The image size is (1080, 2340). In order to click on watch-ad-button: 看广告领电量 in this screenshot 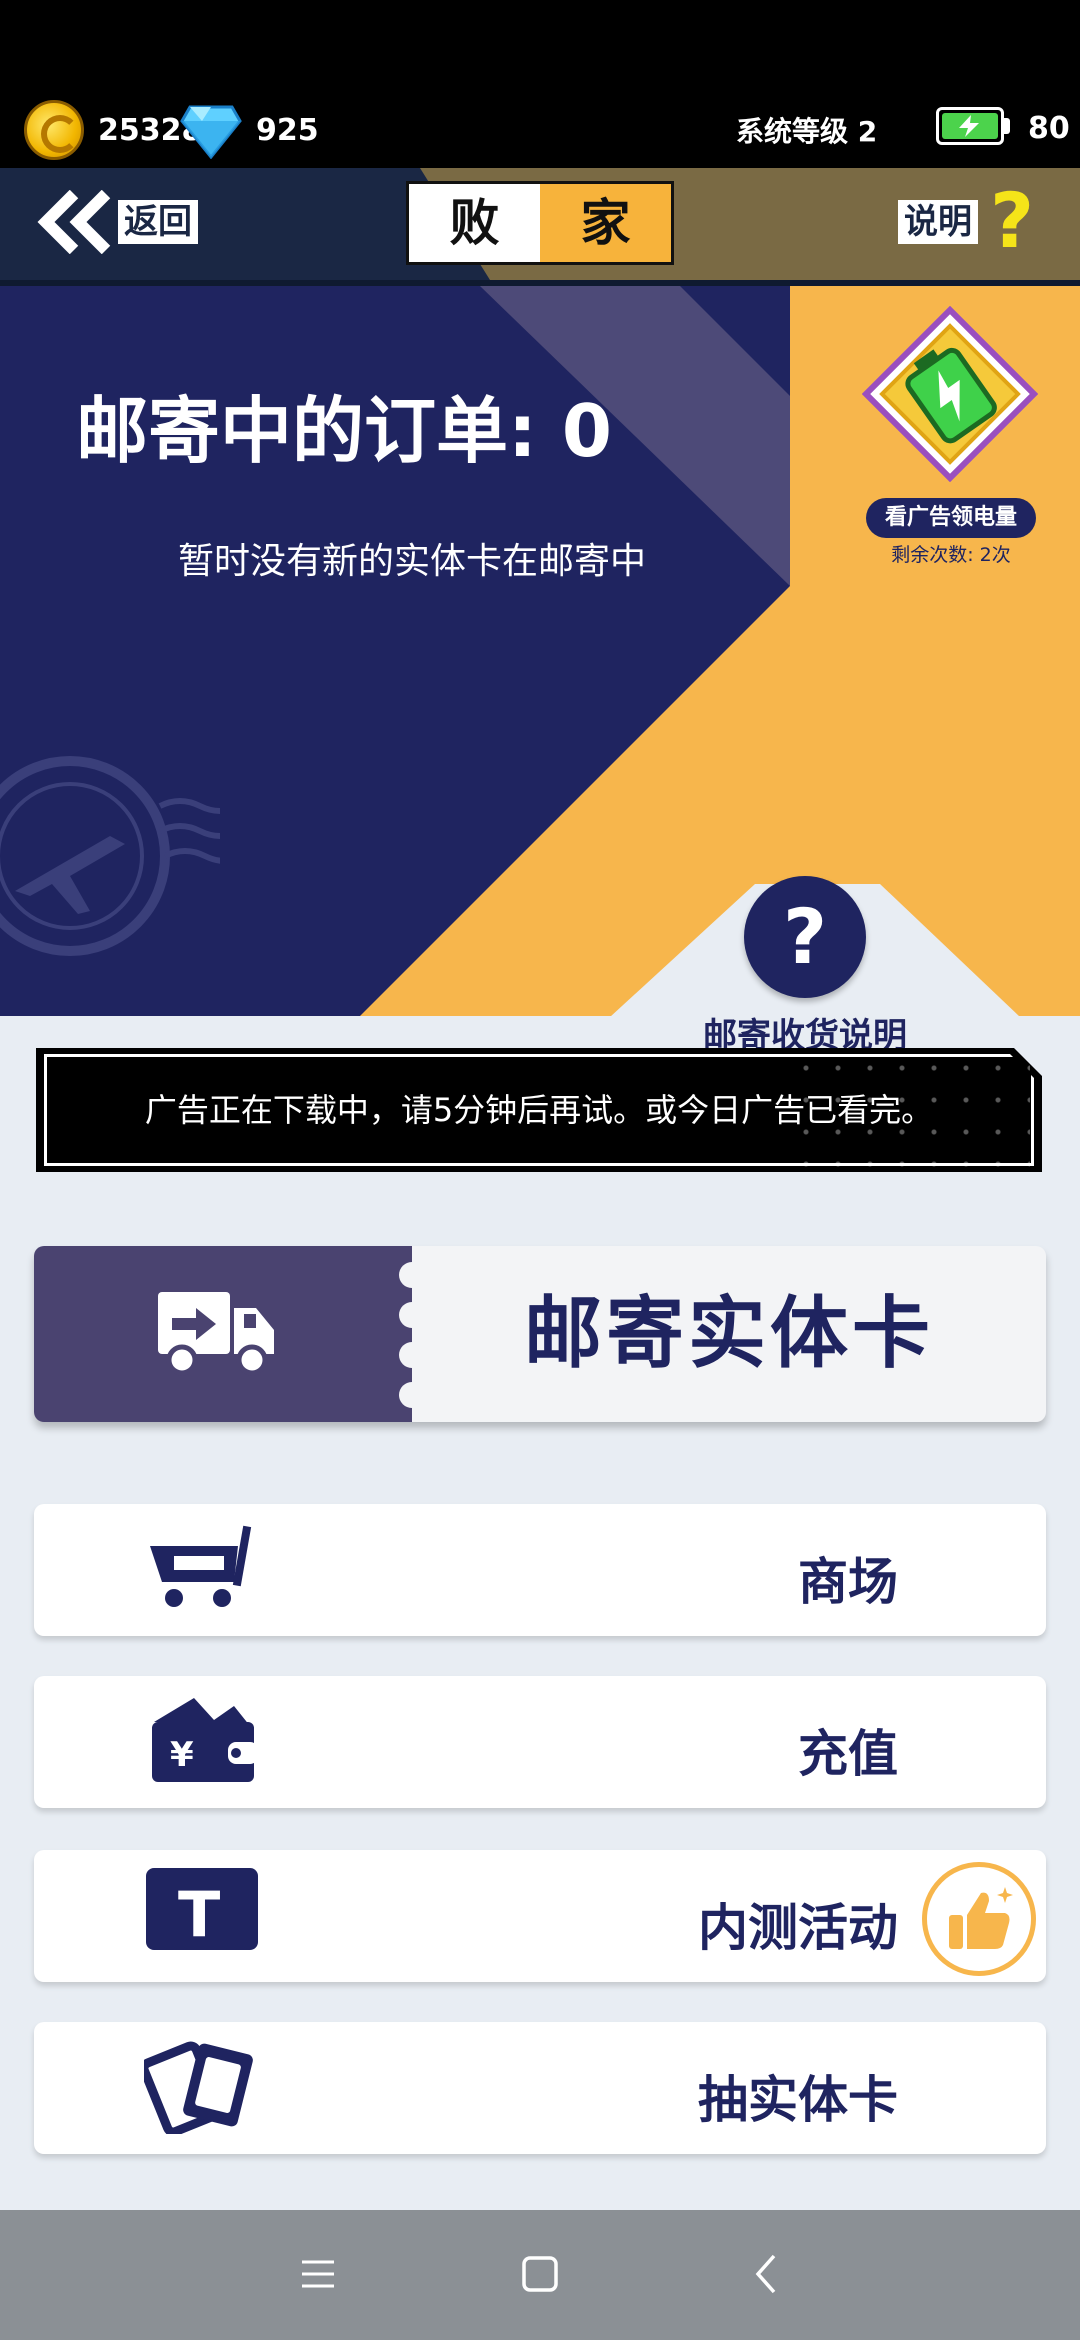, I will do `click(951, 518)`.